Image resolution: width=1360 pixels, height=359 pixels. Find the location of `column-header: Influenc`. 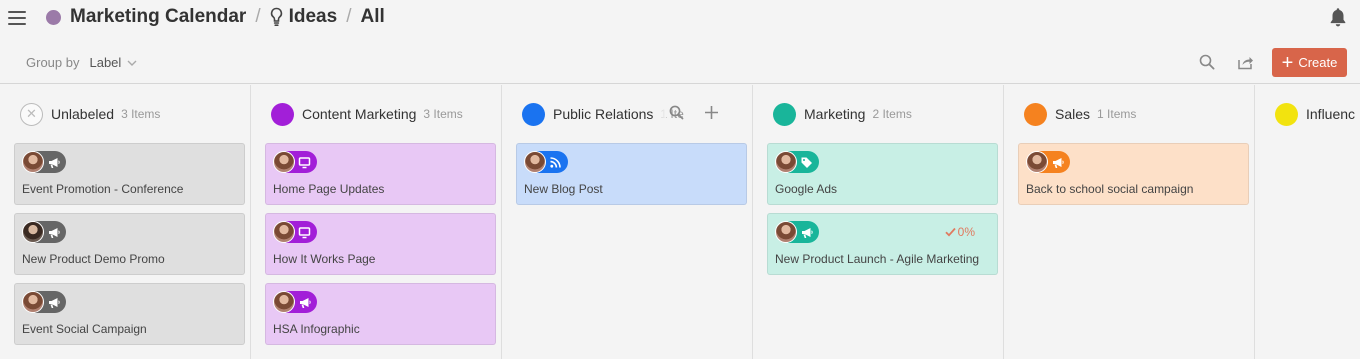

column-header: Influenc is located at coordinates (1315, 114).